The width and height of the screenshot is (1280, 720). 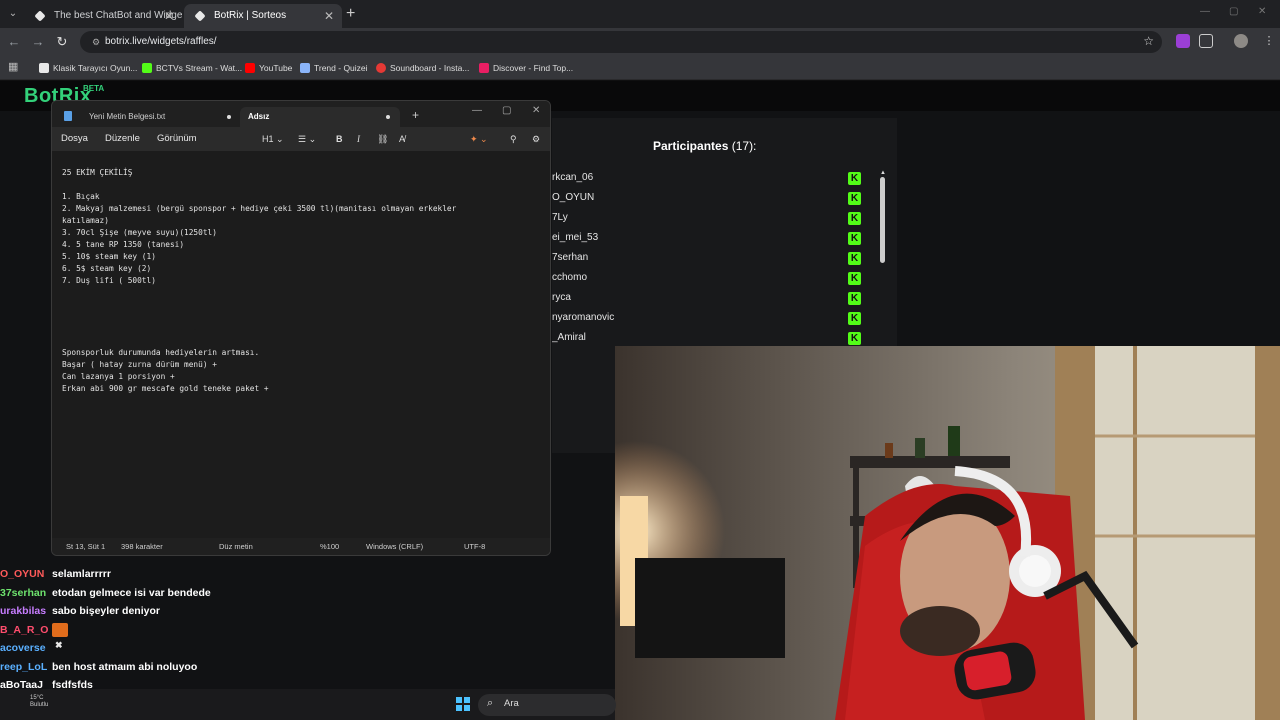 What do you see at coordinates (320, 117) in the screenshot?
I see `notepad-tab-untitled: Adsız` at bounding box center [320, 117].